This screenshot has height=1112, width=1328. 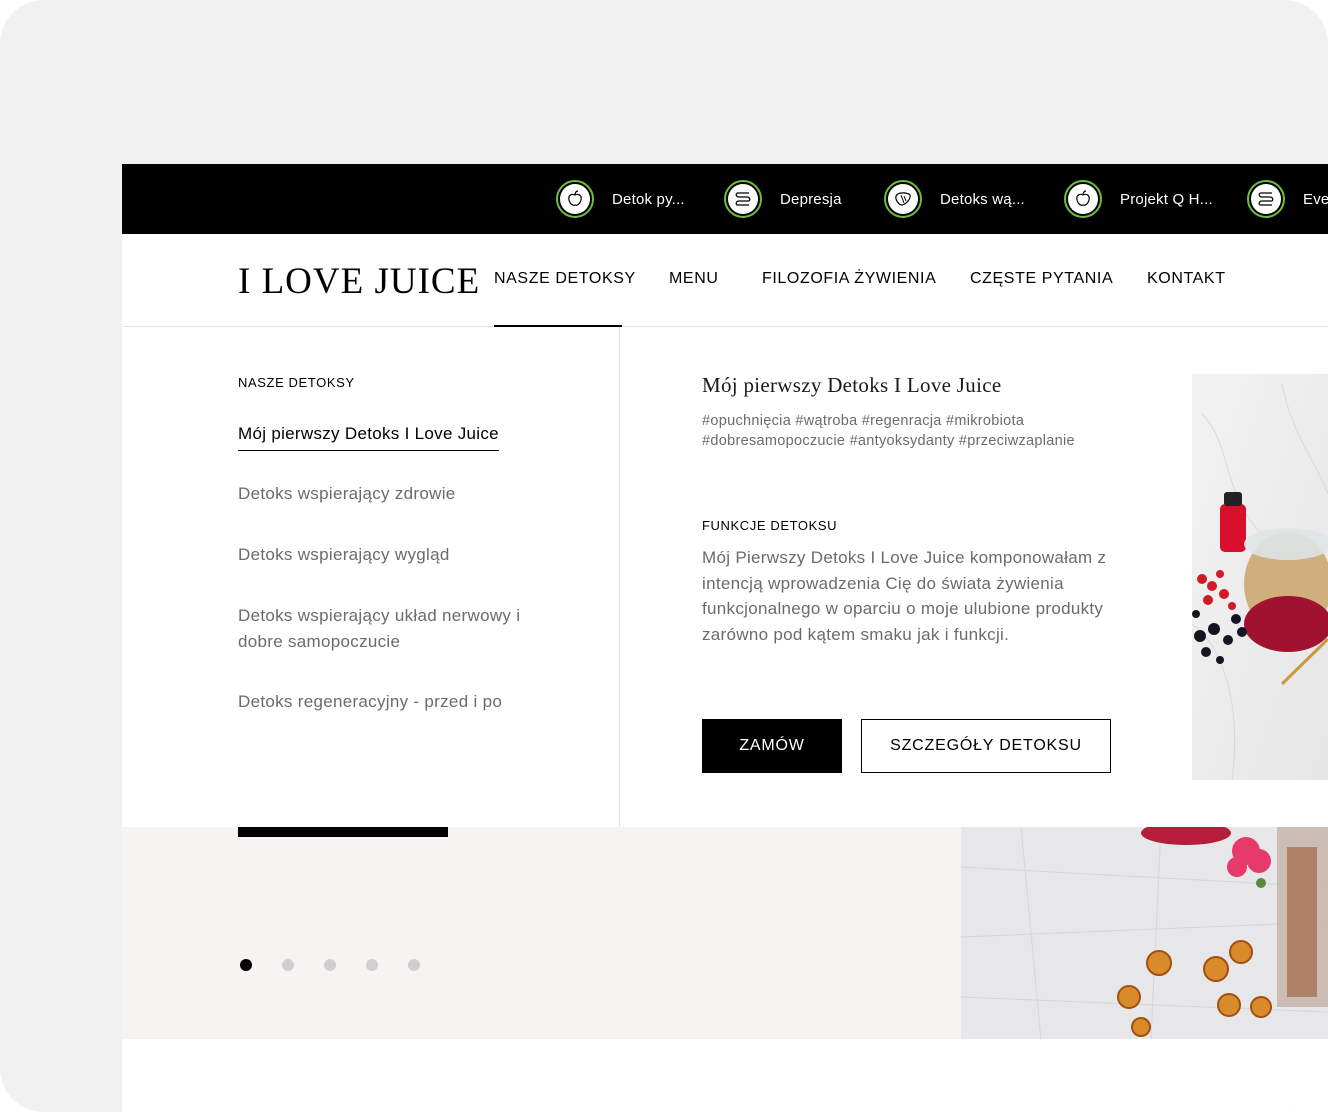 What do you see at coordinates (772, 746) in the screenshot?
I see `order-button: ZAMÓW` at bounding box center [772, 746].